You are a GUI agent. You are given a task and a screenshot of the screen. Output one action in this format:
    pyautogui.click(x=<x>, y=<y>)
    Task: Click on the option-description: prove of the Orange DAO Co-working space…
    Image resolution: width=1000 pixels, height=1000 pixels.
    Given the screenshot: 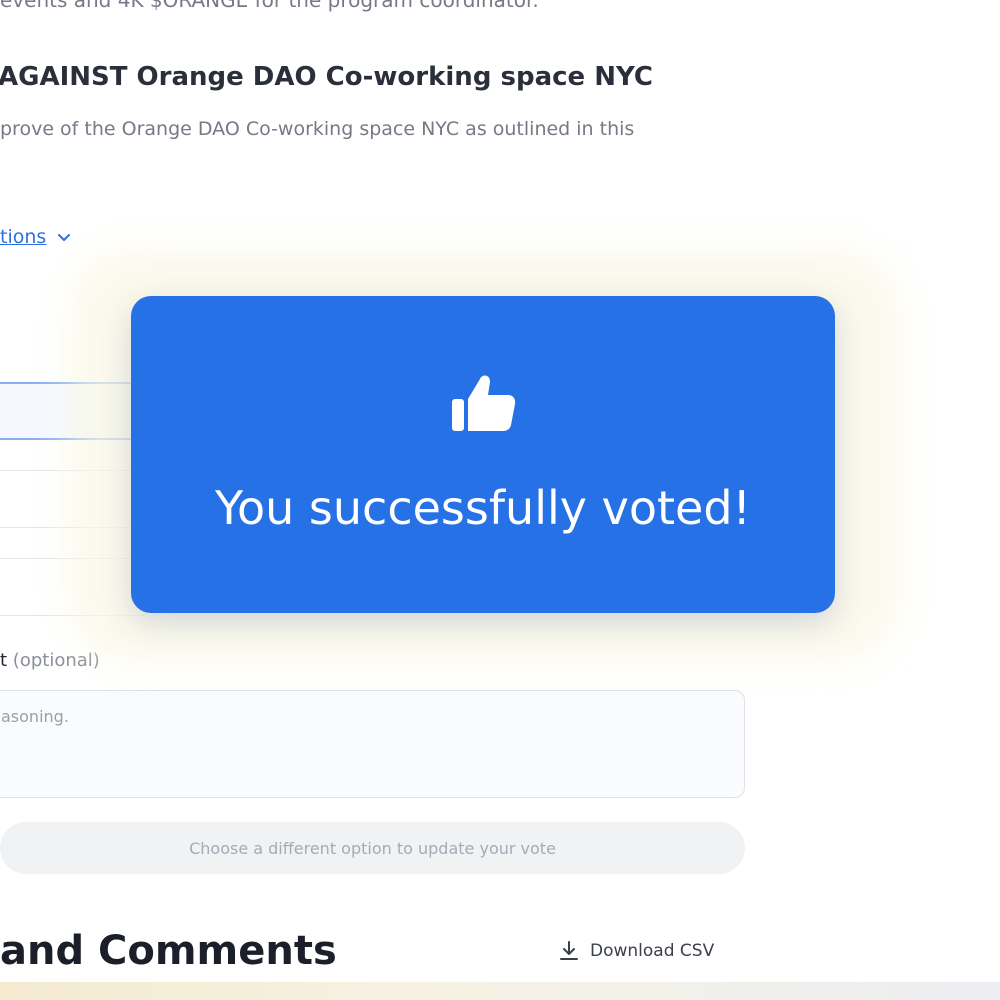 What is the action you would take?
    pyautogui.click(x=317, y=129)
    